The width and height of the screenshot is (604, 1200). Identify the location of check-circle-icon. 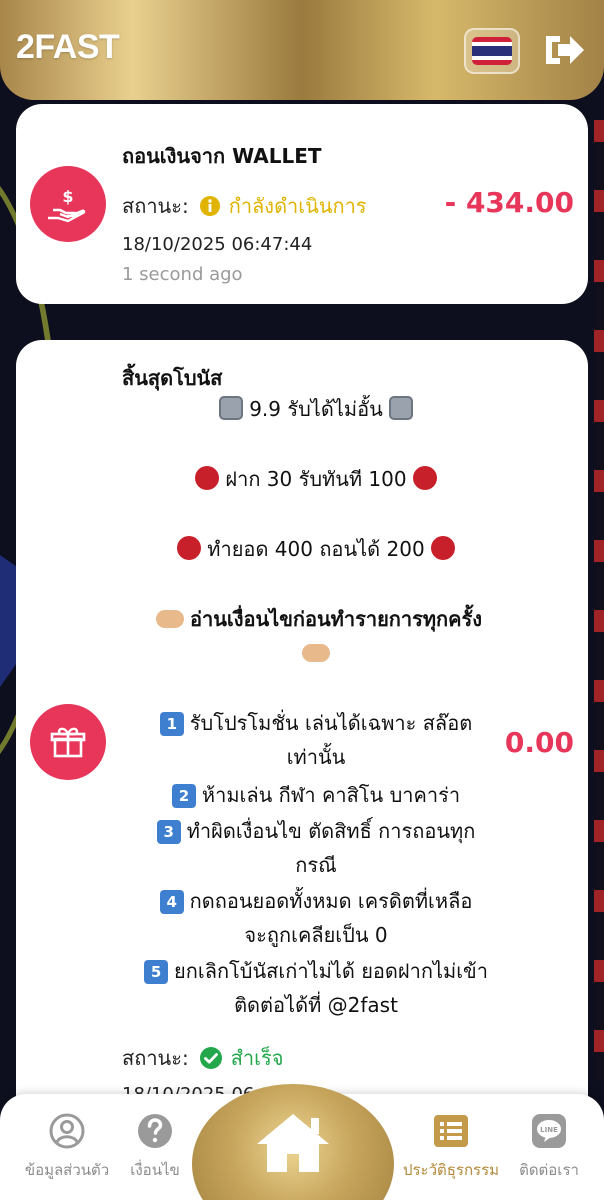
(210, 1058).